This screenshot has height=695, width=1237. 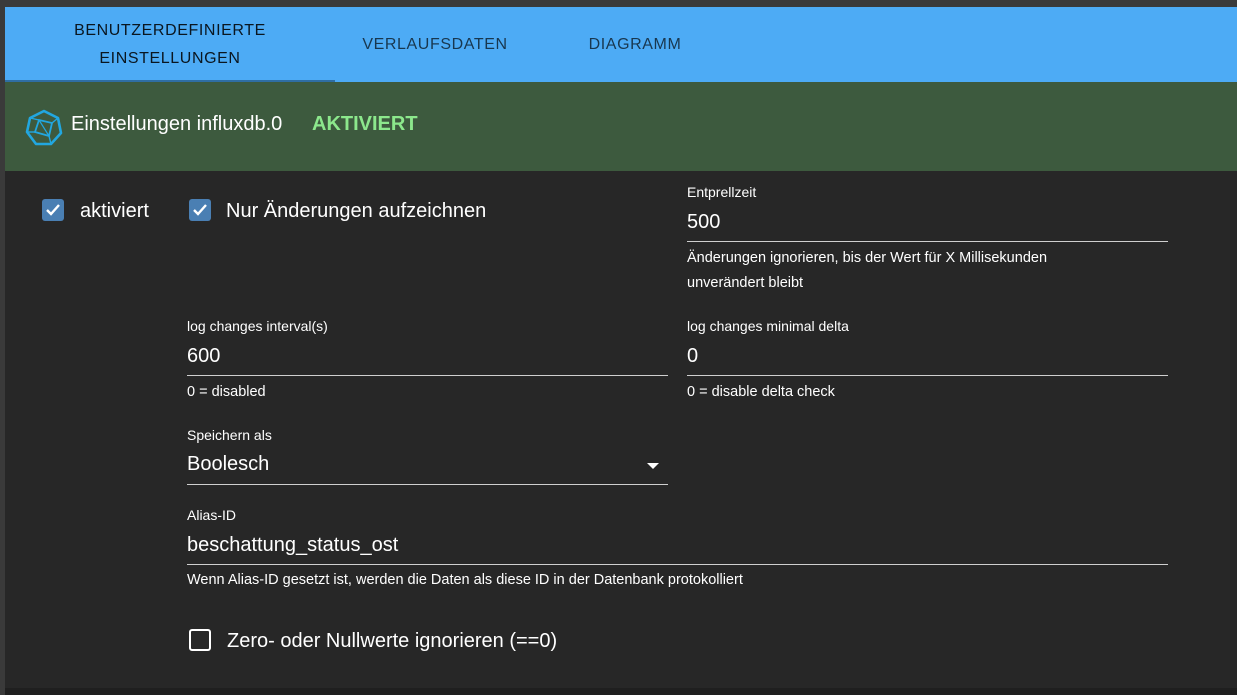 I want to click on alias-underline, so click(x=677, y=564).